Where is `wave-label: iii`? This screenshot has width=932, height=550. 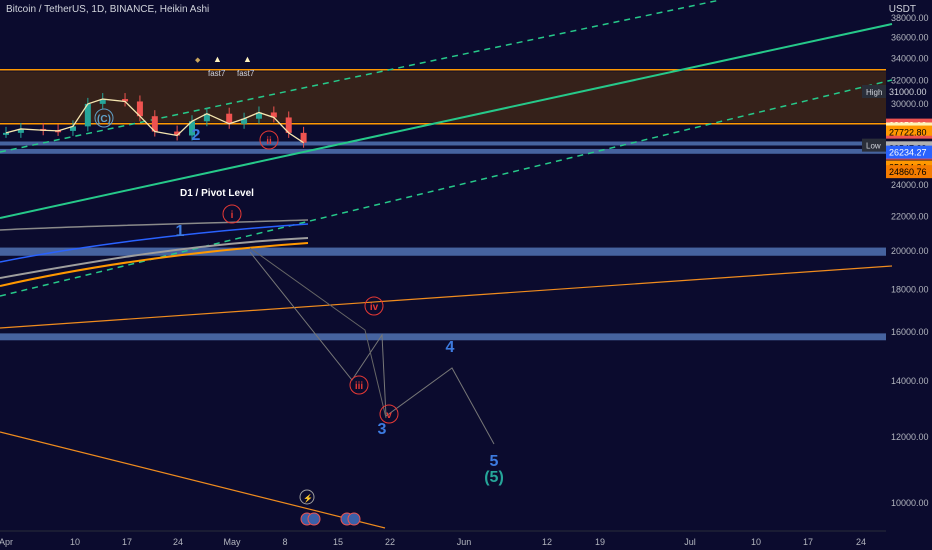 wave-label: iii is located at coordinates (359, 386).